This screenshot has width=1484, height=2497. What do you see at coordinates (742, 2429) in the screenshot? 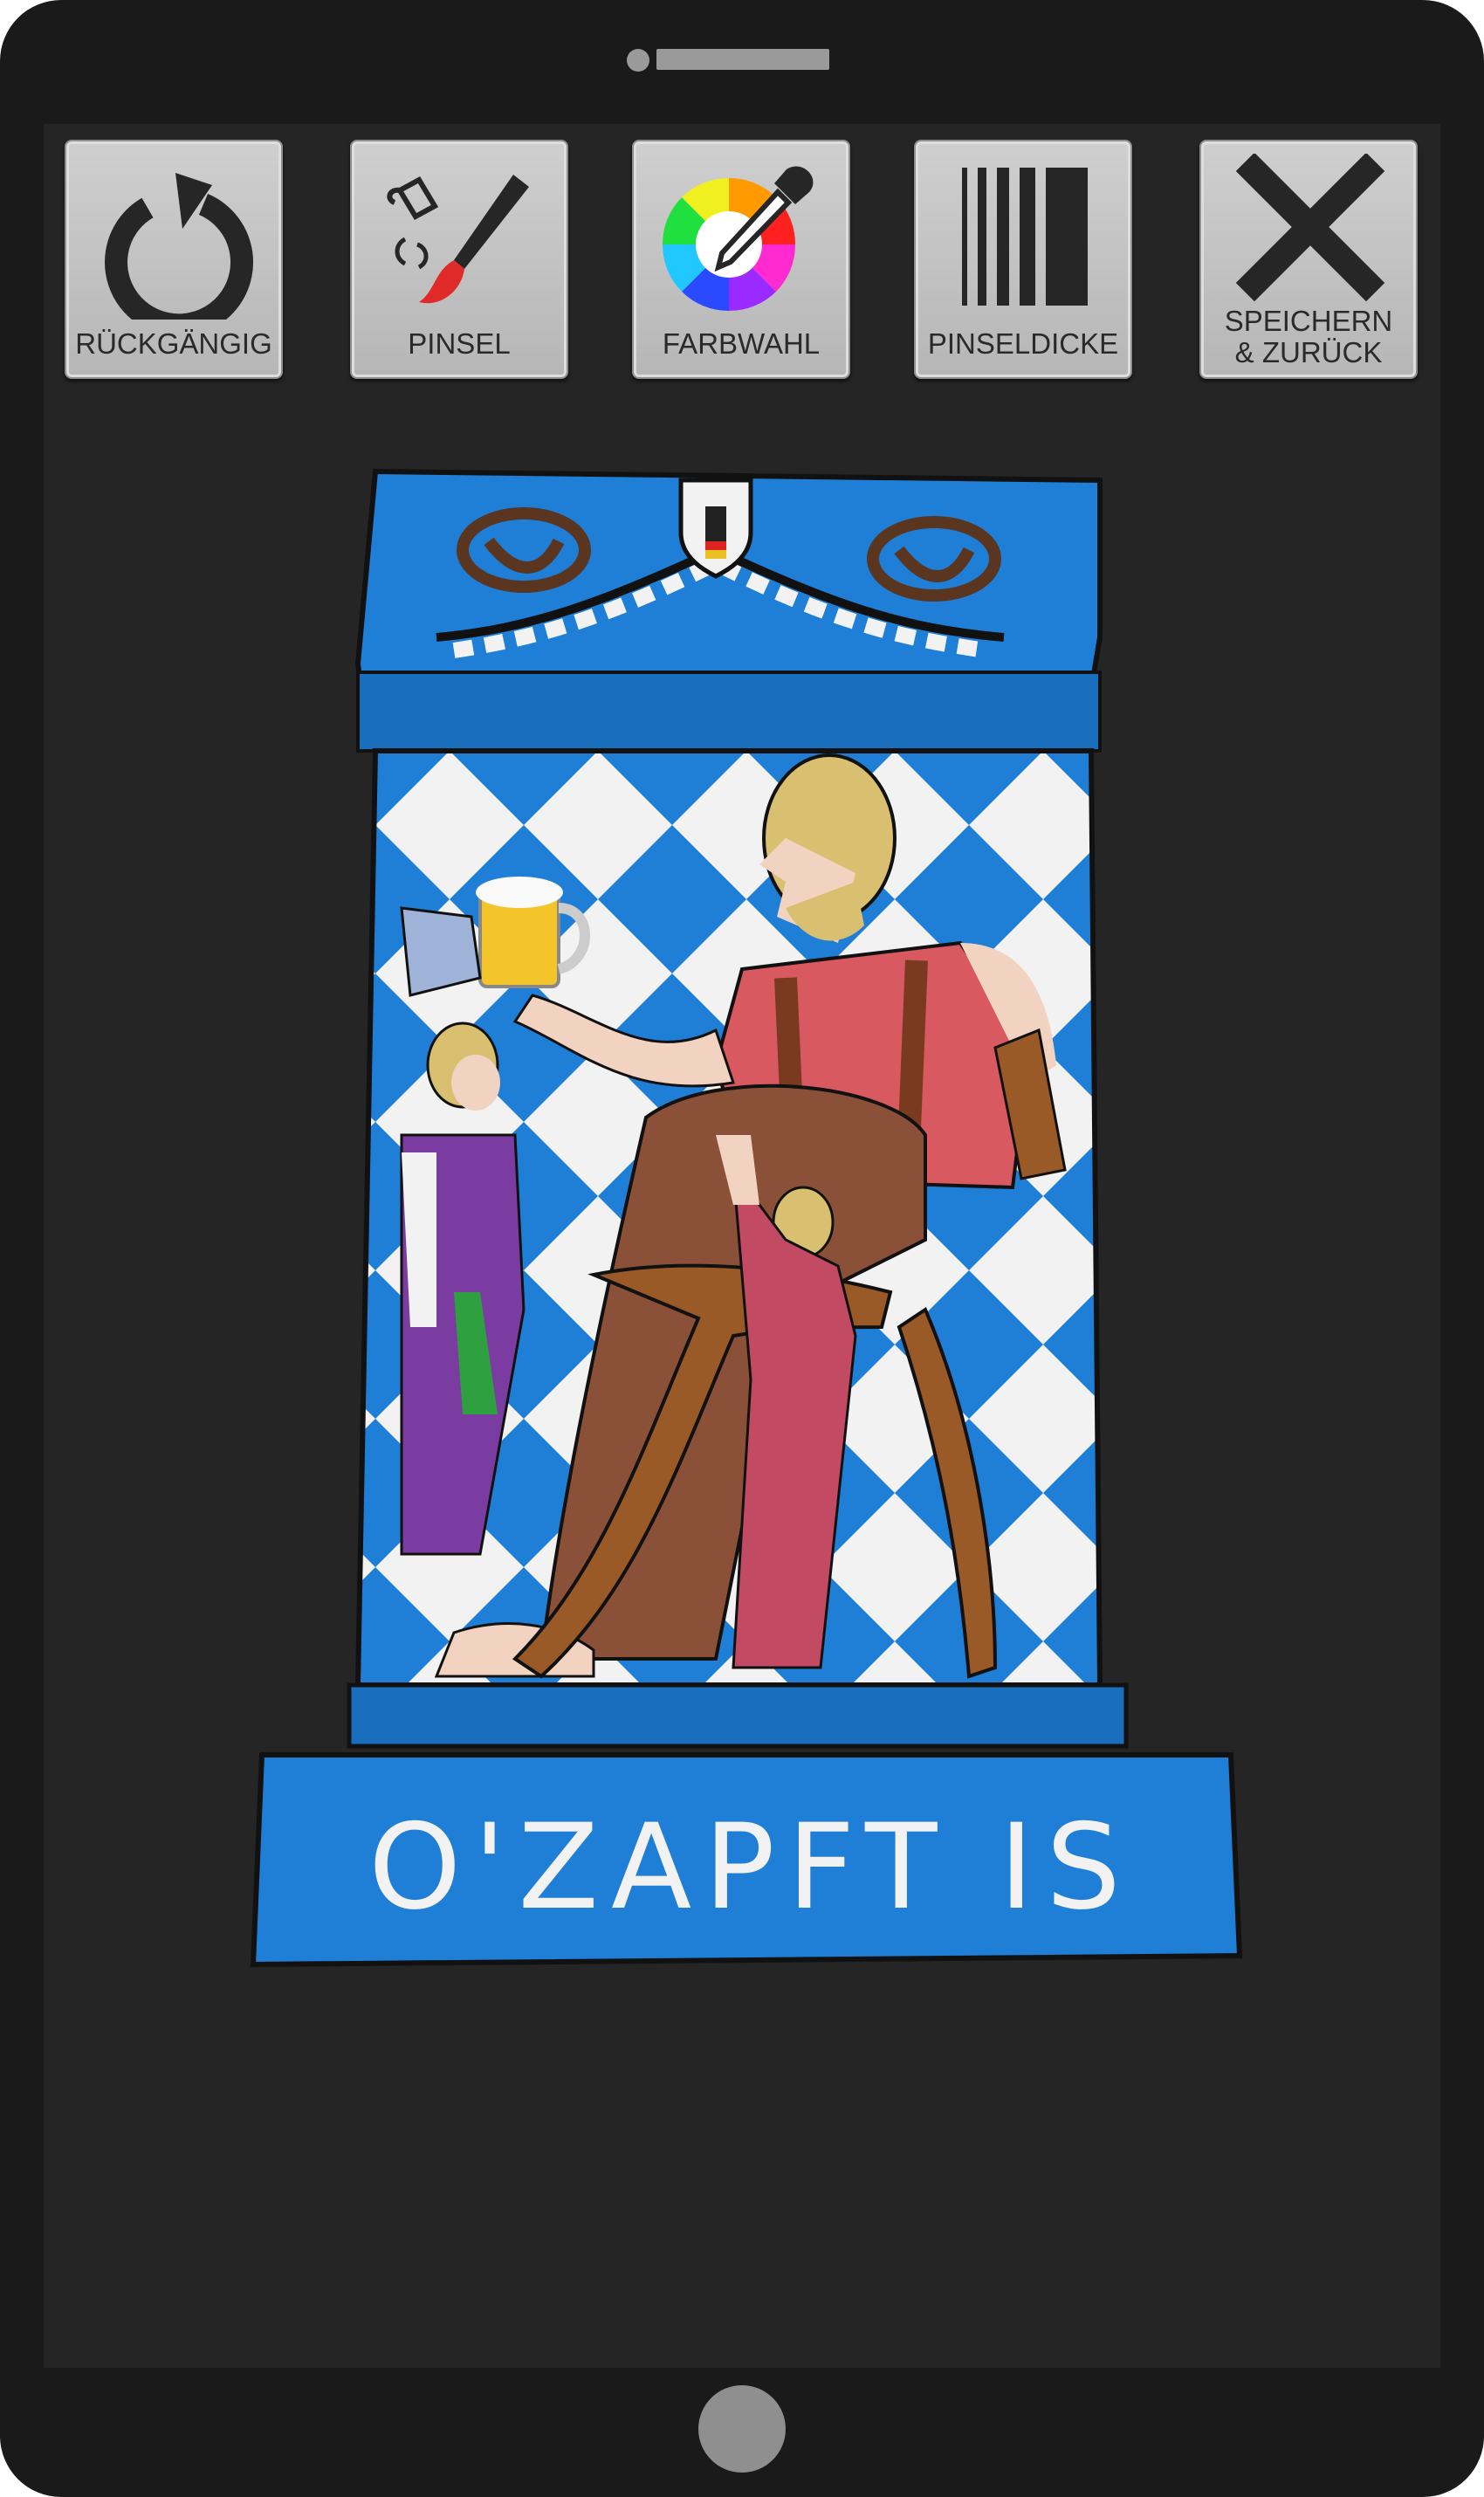
I see `home-button` at bounding box center [742, 2429].